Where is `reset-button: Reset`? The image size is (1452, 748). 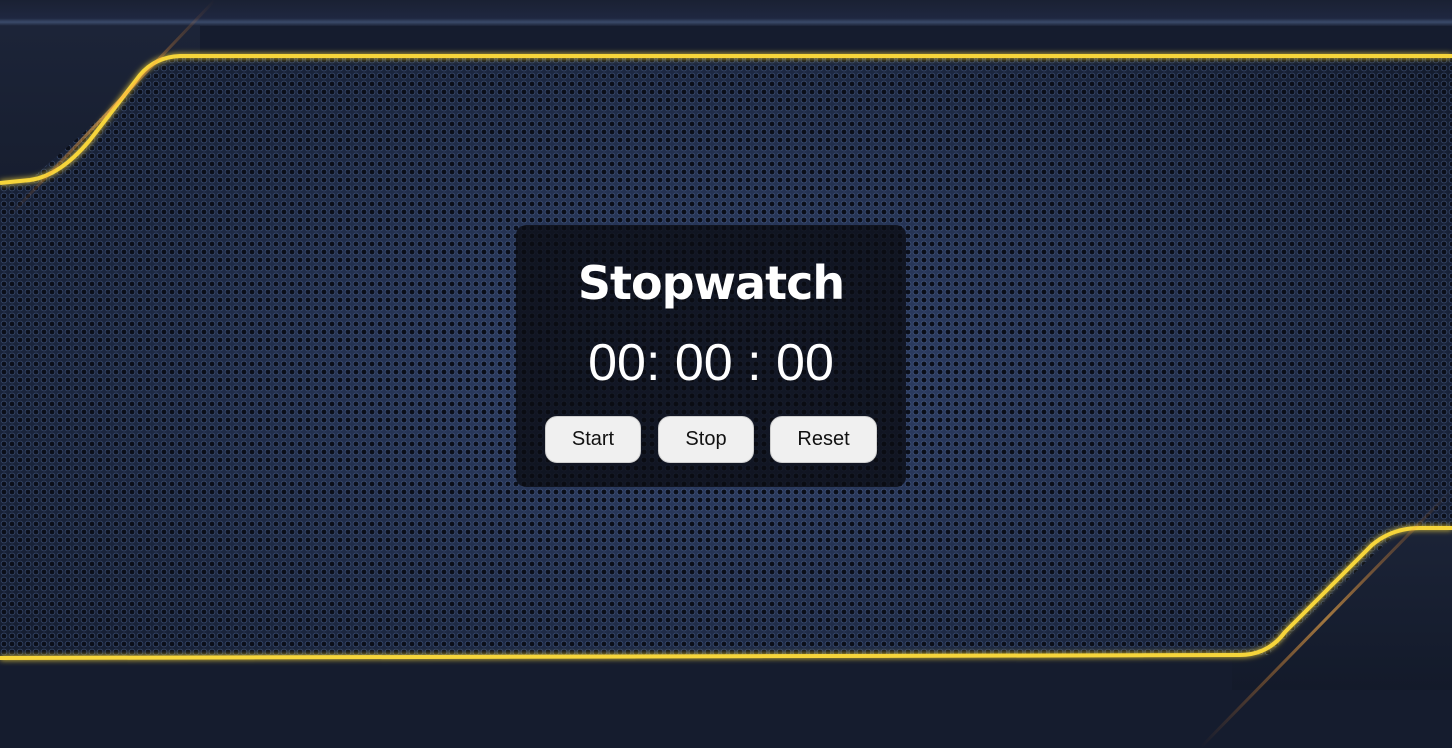
reset-button: Reset is located at coordinates (823, 439).